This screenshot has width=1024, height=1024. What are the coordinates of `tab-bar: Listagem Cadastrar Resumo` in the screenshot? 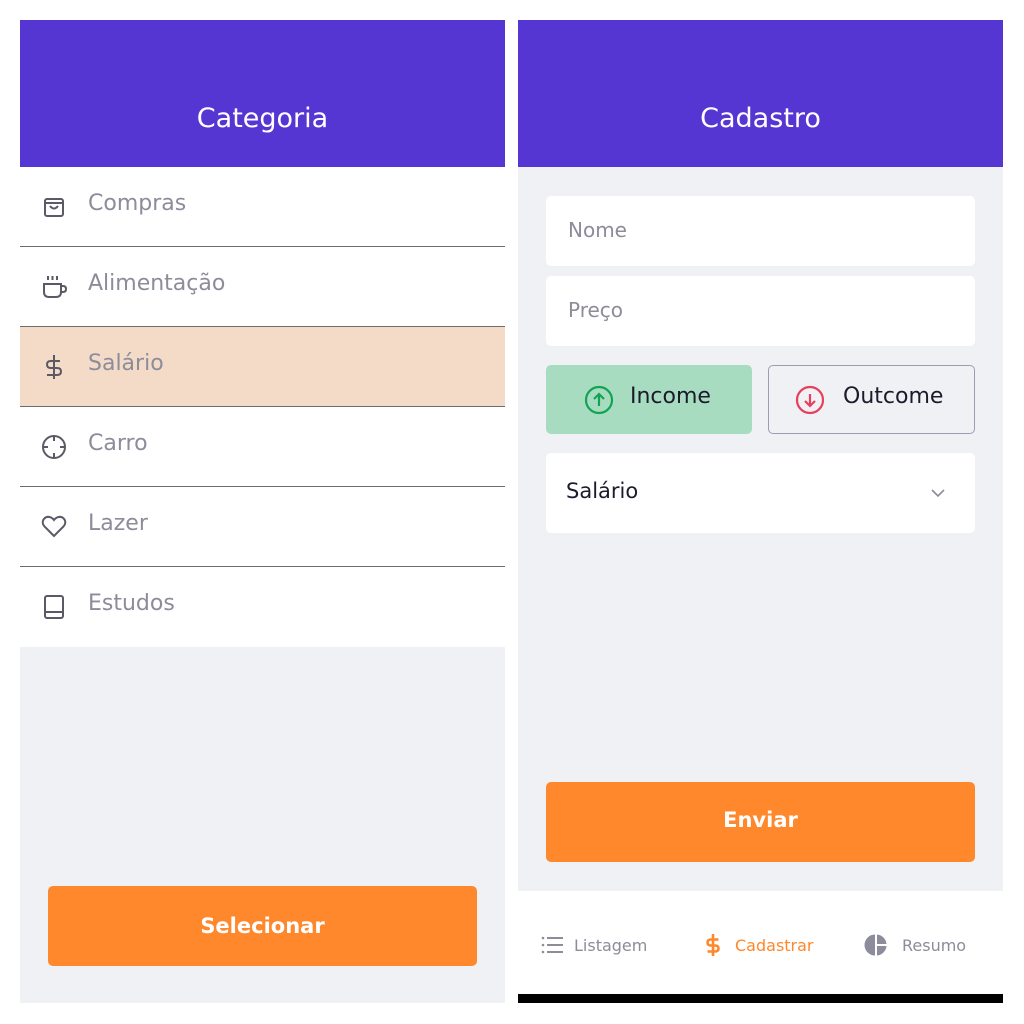 It's located at (760, 942).